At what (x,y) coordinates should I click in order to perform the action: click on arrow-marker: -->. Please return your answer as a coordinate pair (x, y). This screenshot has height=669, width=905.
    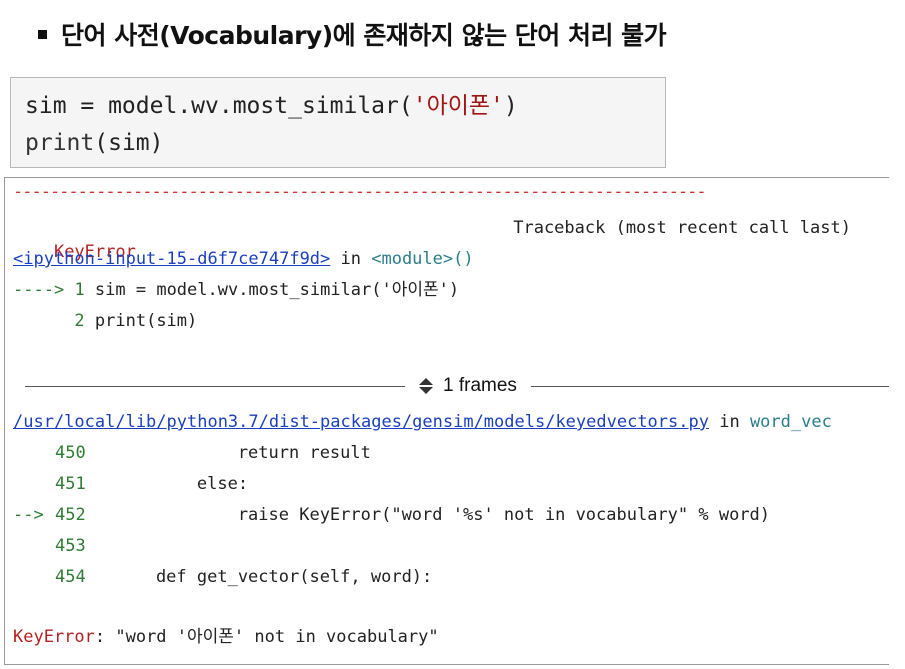
    Looking at the image, I should click on (28, 515).